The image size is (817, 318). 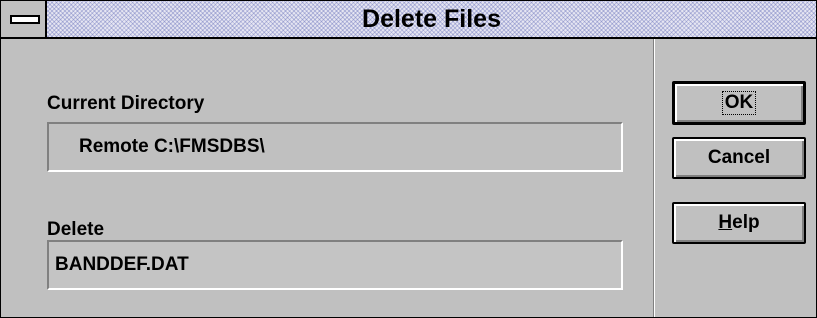 I want to click on current-directory-value: Remote C:\FMSDBS\, so click(x=335, y=147).